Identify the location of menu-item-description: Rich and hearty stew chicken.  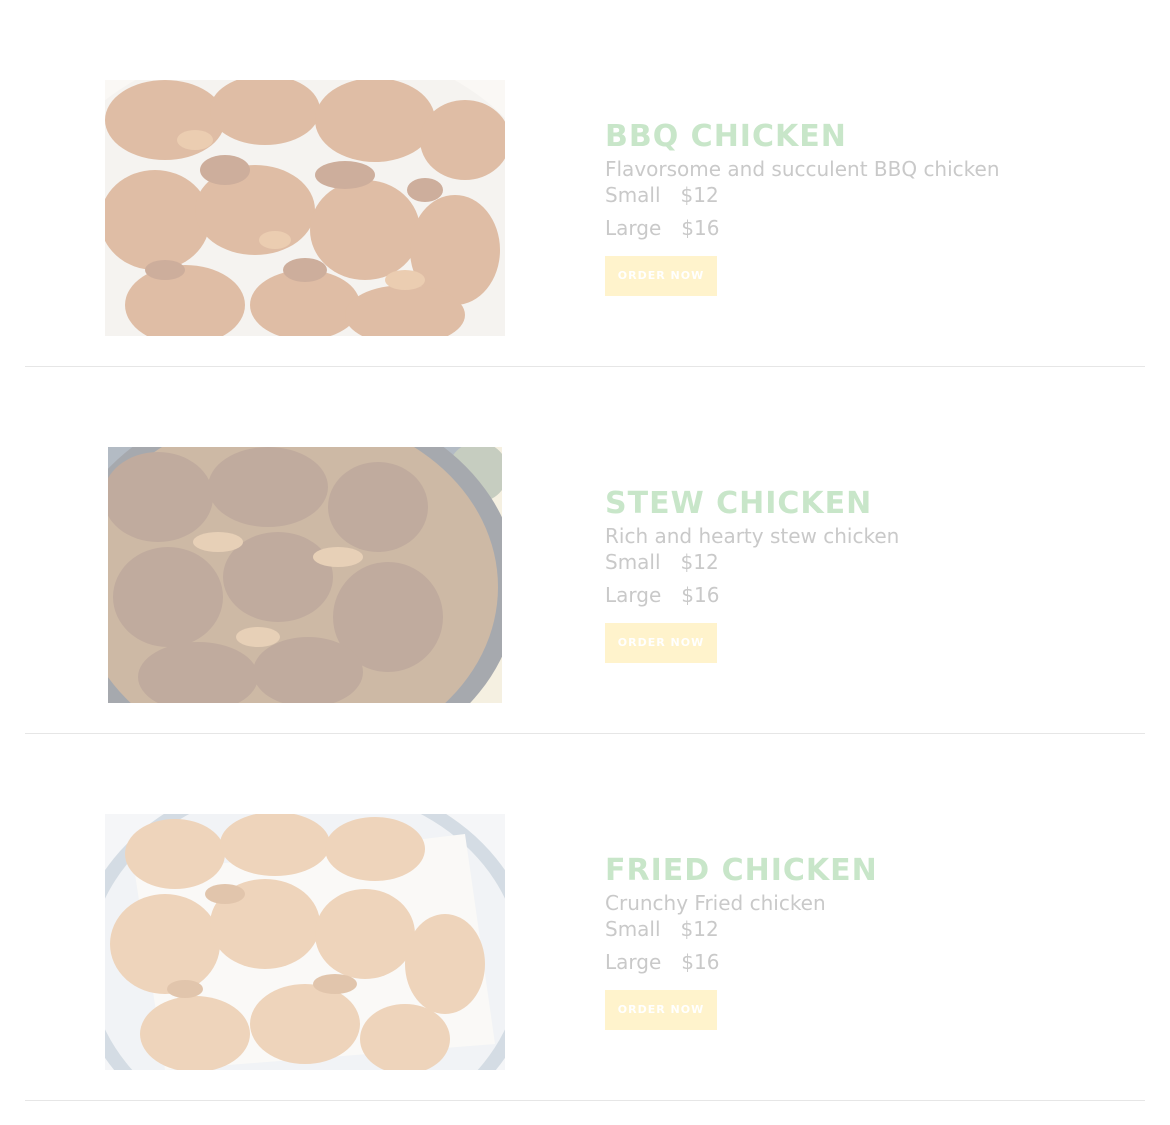
(752, 536).